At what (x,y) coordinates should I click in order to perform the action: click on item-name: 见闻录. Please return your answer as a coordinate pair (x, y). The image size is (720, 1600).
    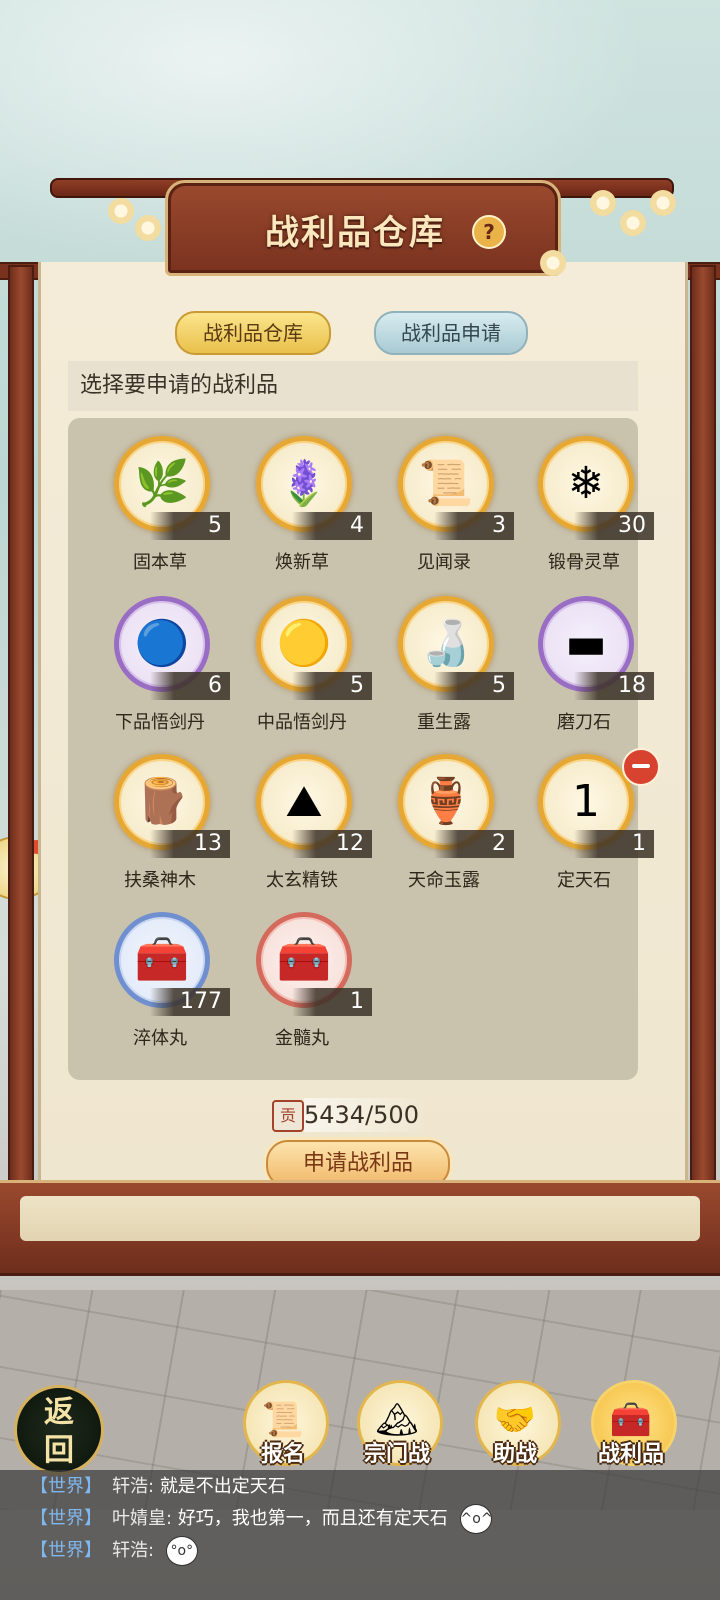
    Looking at the image, I should click on (444, 562).